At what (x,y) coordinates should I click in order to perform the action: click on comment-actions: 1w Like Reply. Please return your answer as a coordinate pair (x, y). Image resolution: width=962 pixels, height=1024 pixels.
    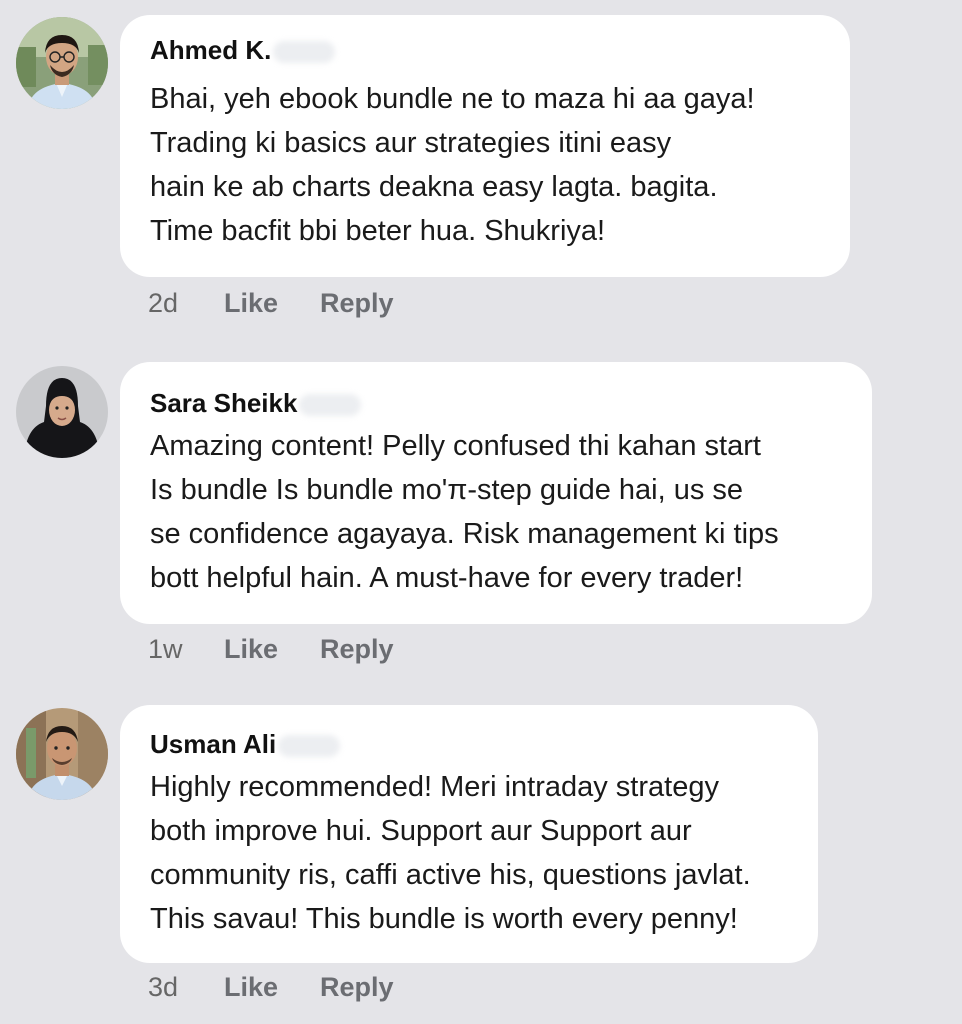
    Looking at the image, I should click on (271, 649).